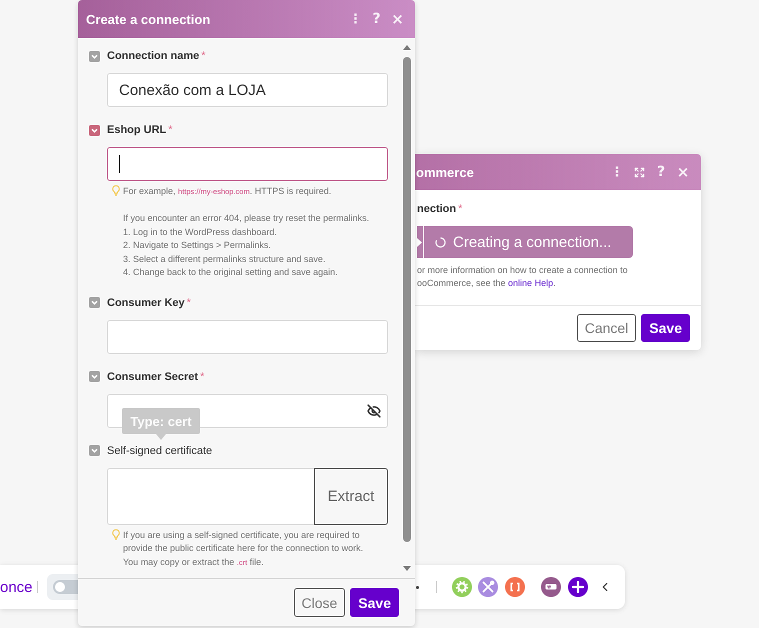  Describe the element at coordinates (155, 377) in the screenshot. I see `field-label: Consumer Secret *` at that location.